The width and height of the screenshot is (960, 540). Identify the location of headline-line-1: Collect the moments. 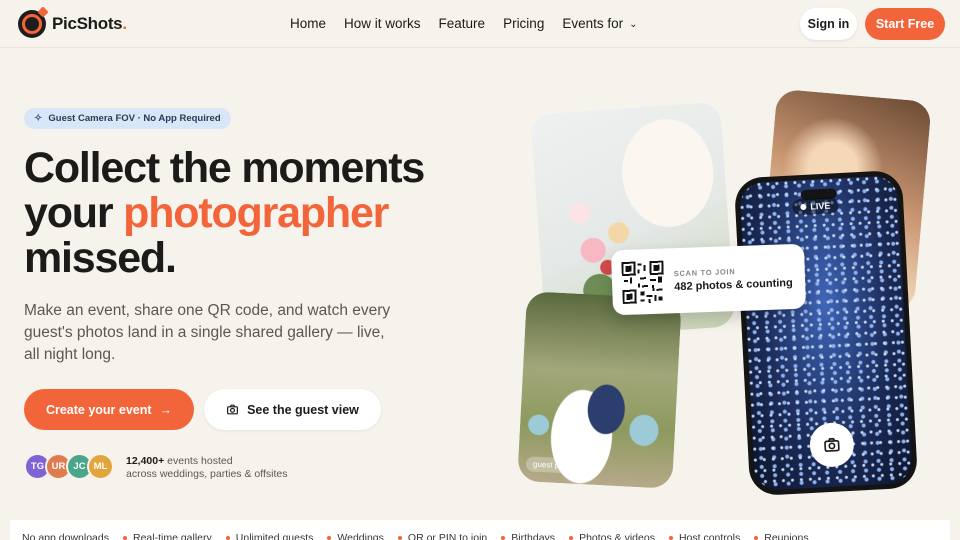
(224, 168).